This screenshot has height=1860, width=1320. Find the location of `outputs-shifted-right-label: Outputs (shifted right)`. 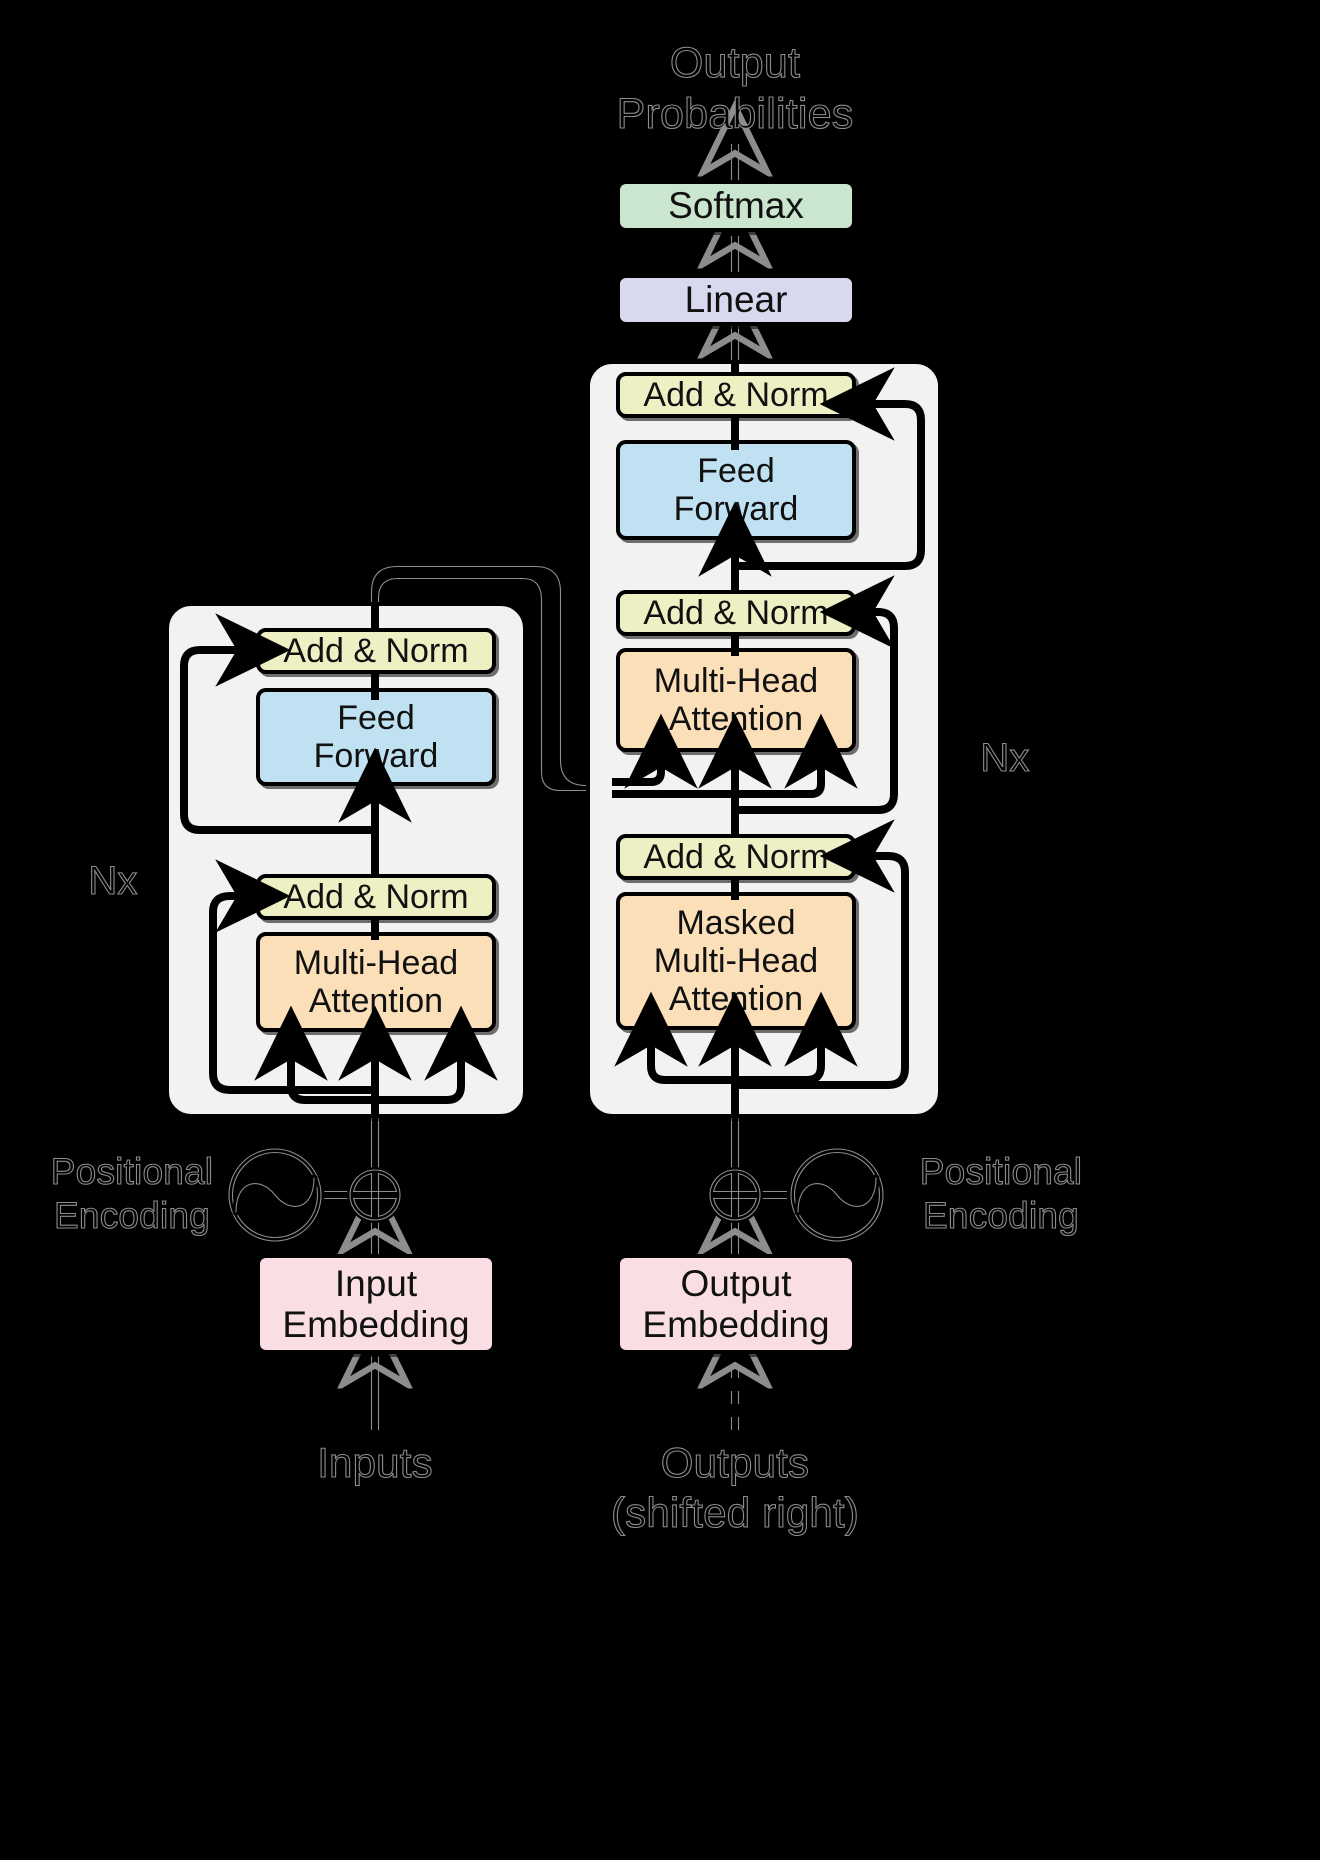

outputs-shifted-right-label: Outputs (shifted right) is located at coordinates (735, 1487).